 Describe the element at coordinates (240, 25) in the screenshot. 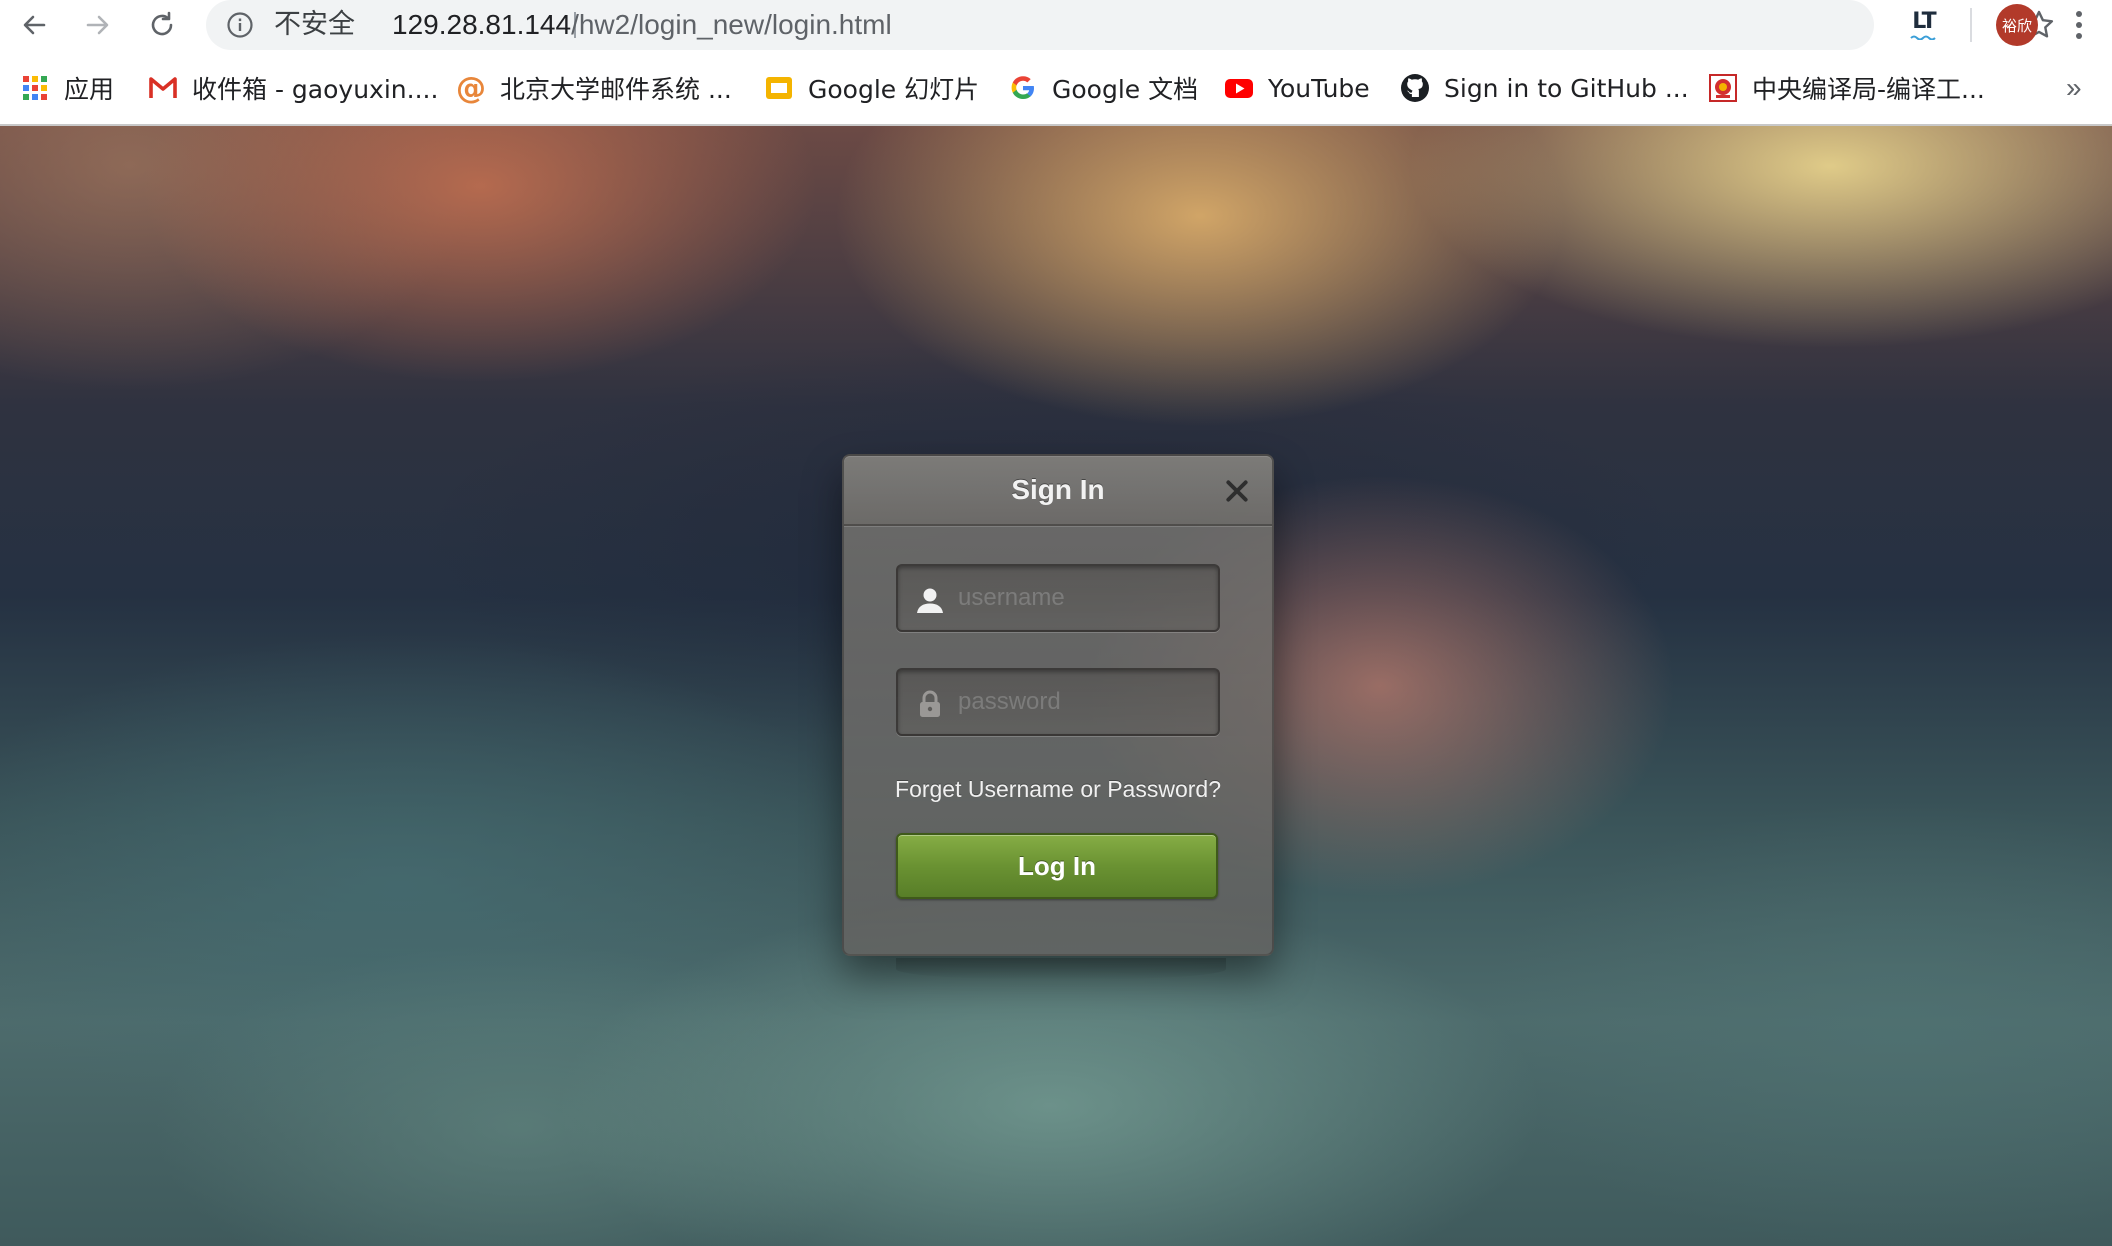

I see `info-icon` at that location.